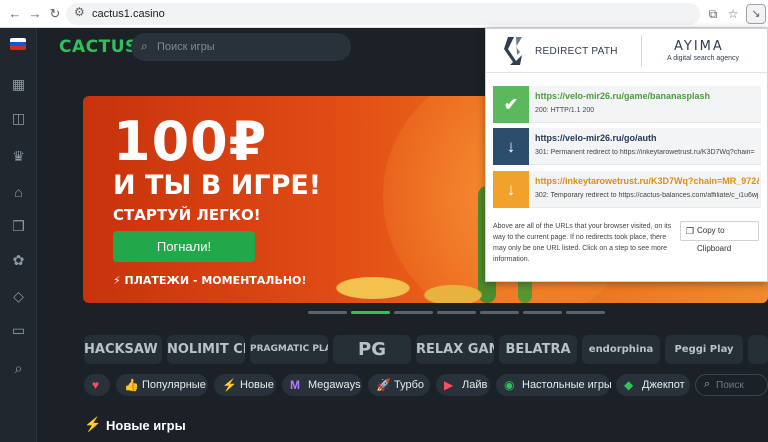 The height and width of the screenshot is (442, 768). What do you see at coordinates (629, 385) in the screenshot?
I see `diamond-icon: ◆` at bounding box center [629, 385].